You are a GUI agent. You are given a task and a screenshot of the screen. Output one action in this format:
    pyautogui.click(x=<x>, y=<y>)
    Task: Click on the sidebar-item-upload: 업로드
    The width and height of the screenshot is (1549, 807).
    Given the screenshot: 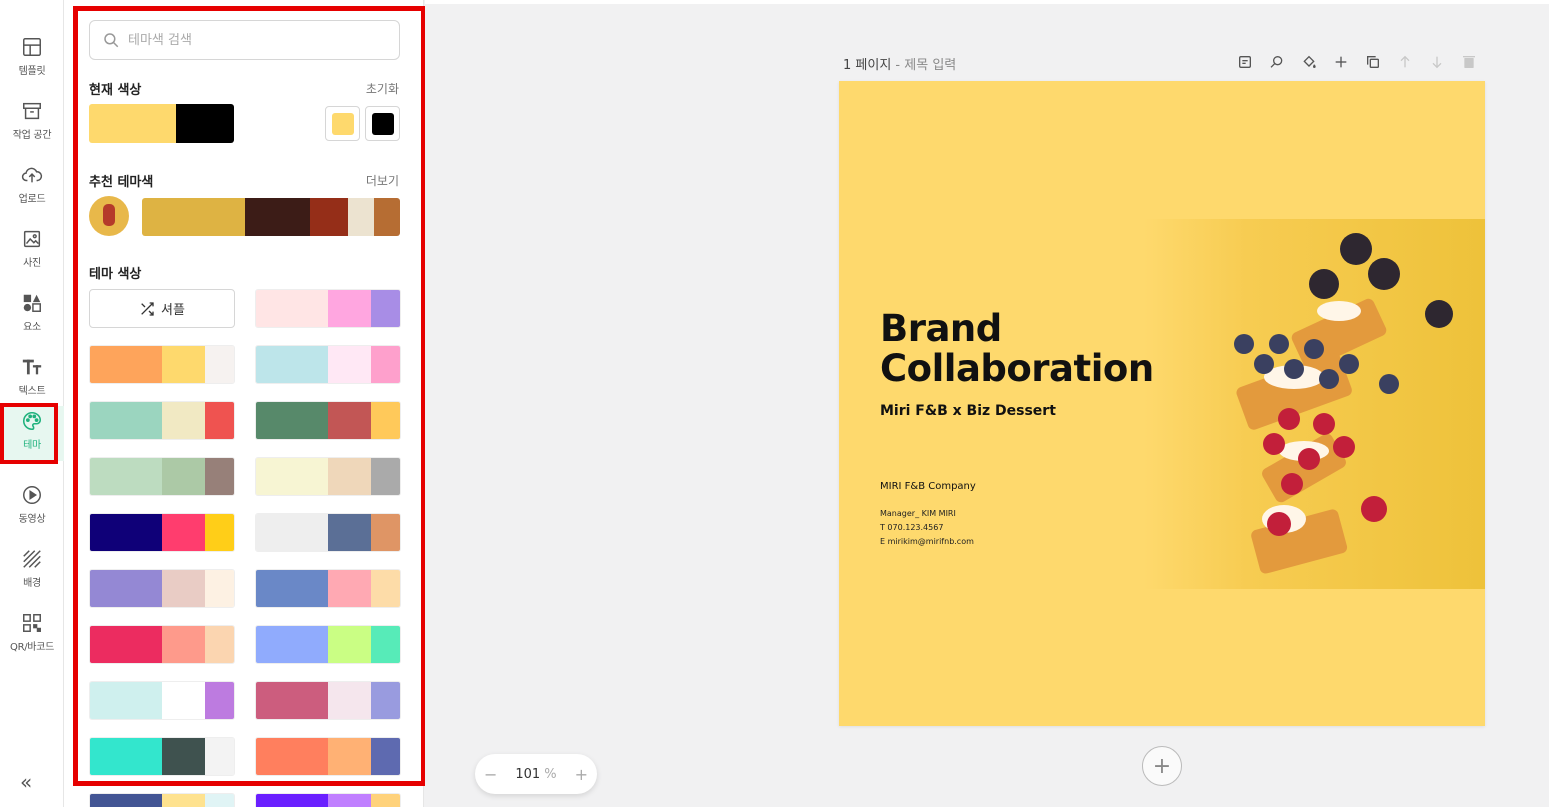 What is the action you would take?
    pyautogui.click(x=32, y=190)
    